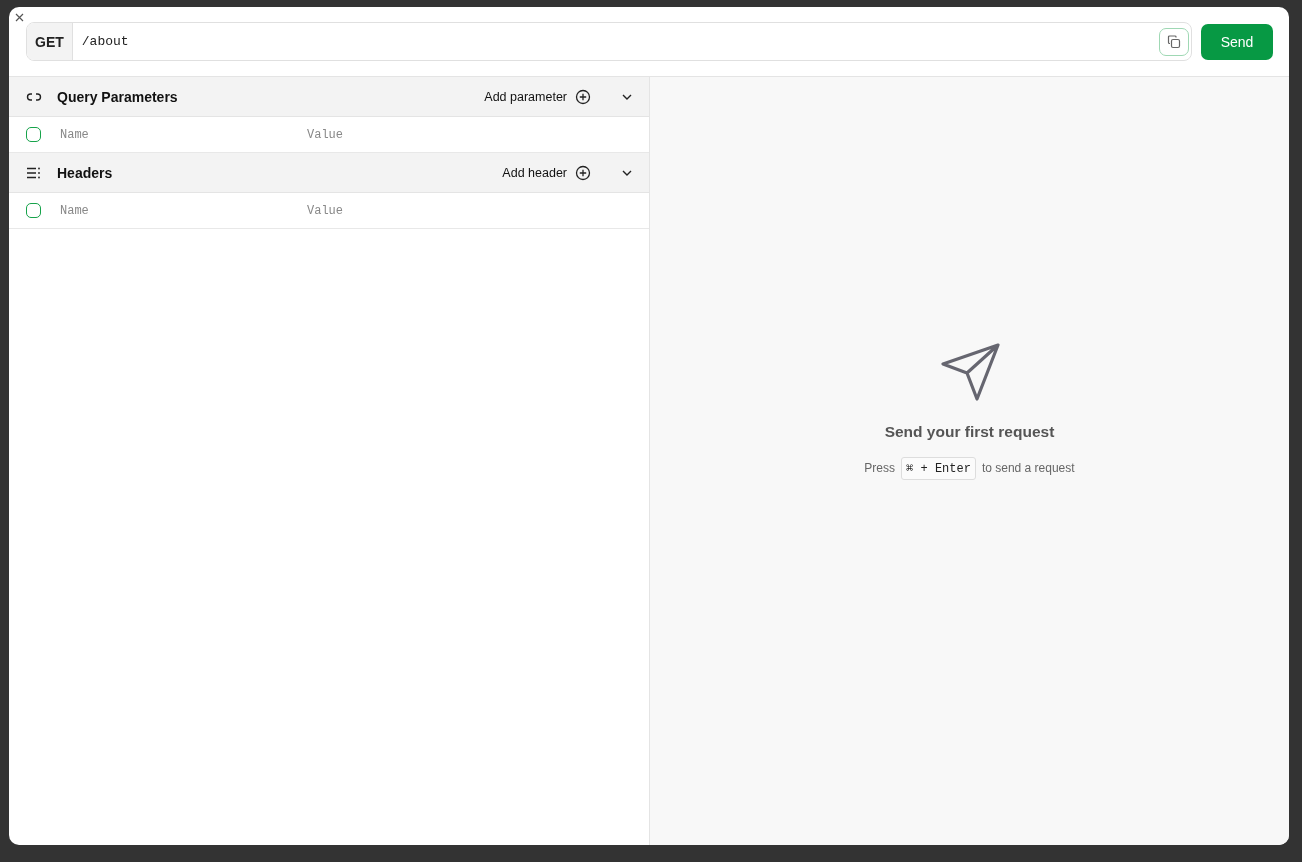 Image resolution: width=1302 pixels, height=862 pixels. I want to click on keyboard-shortcut: ⌘ + Enter, so click(938, 468).